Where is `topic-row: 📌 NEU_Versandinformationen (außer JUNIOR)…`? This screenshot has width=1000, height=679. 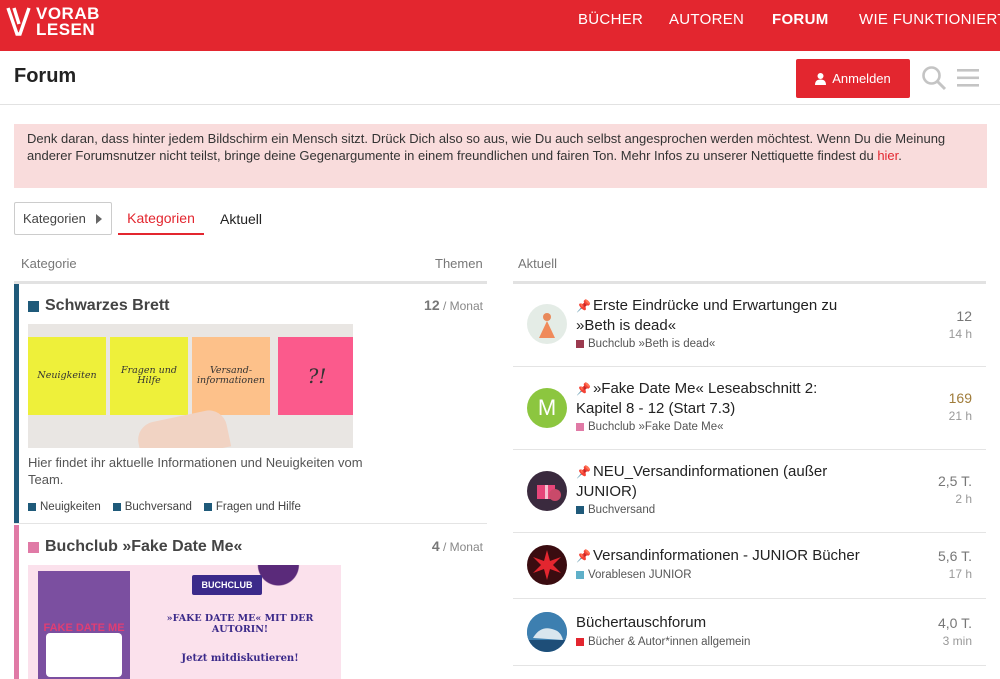
topic-row: 📌 NEU_Versandinformationen (außer JUNIOR)… is located at coordinates (749, 491).